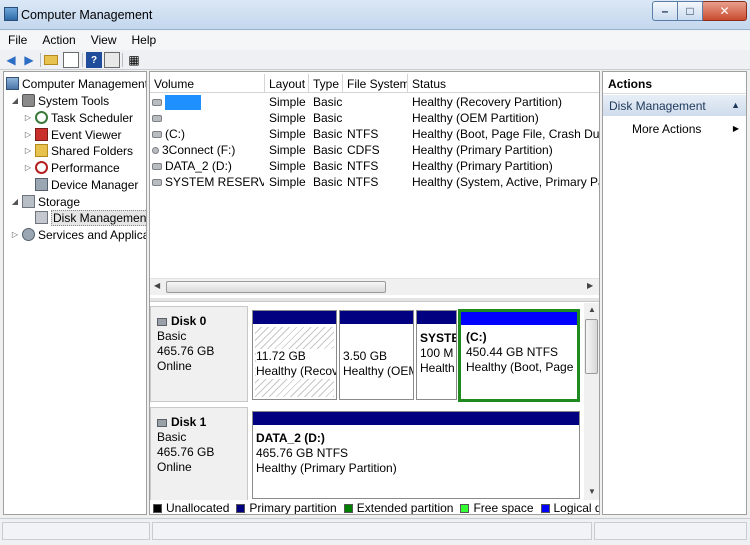 This screenshot has width=750, height=545. What do you see at coordinates (199, 455) in the screenshot?
I see `disk-1-label: Disk 1 Basic 465.76 GB Online` at bounding box center [199, 455].